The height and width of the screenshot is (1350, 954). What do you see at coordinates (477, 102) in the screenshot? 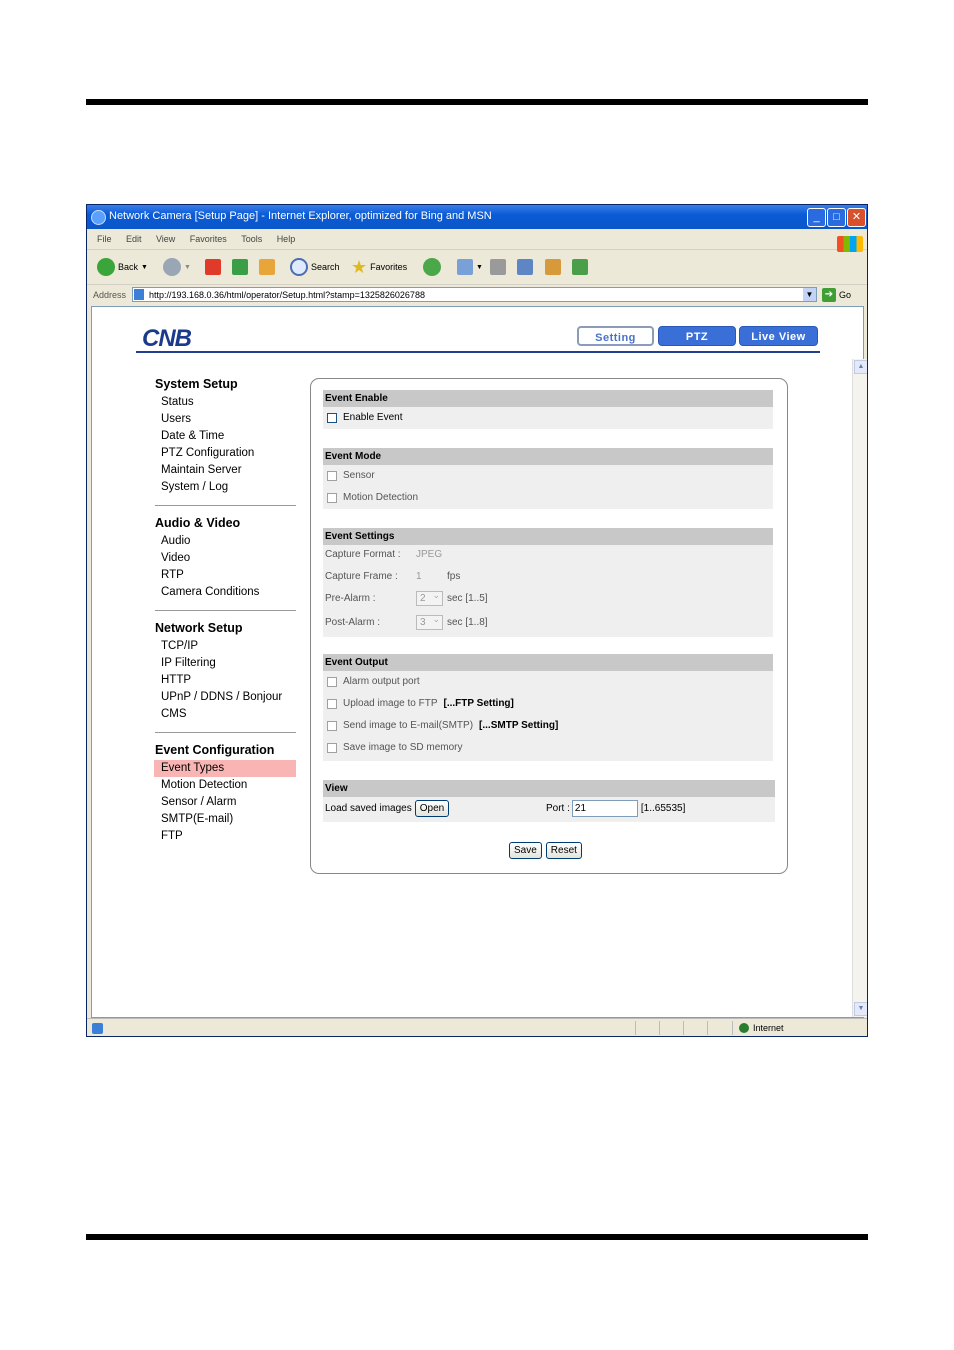
I see `page-top-rule` at bounding box center [477, 102].